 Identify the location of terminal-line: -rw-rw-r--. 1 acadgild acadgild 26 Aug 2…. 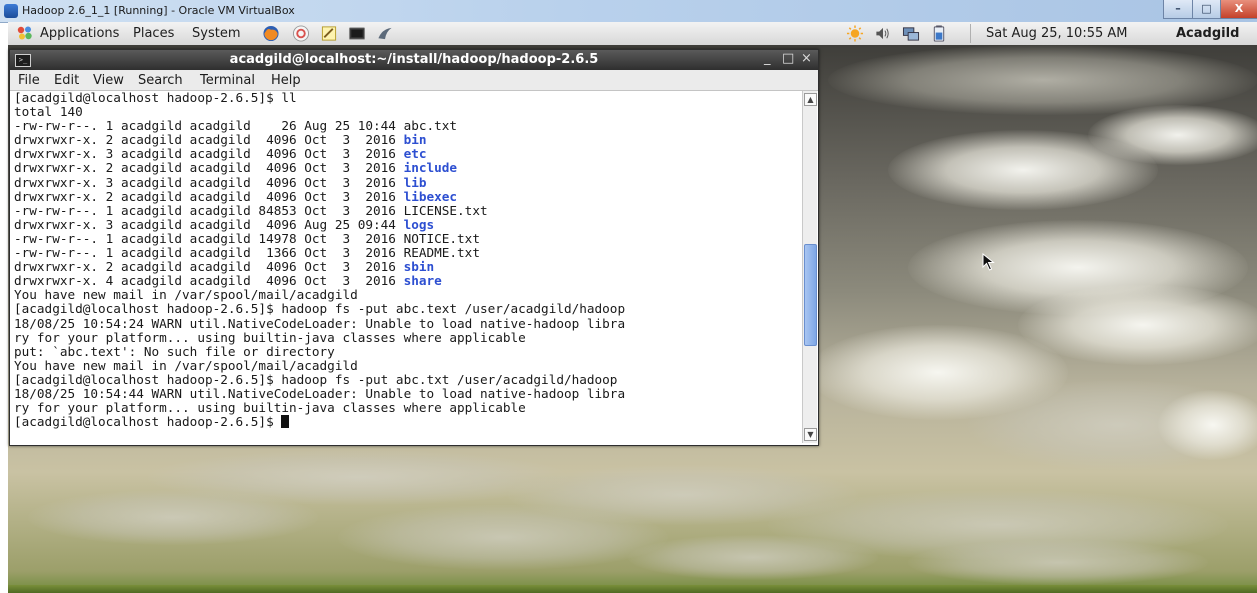
(407, 126).